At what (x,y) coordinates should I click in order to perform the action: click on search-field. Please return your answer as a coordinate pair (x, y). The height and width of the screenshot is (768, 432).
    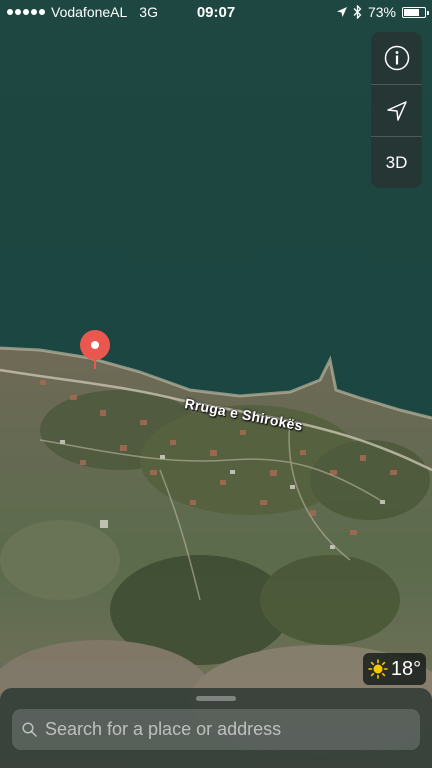
    Looking at the image, I should click on (216, 729).